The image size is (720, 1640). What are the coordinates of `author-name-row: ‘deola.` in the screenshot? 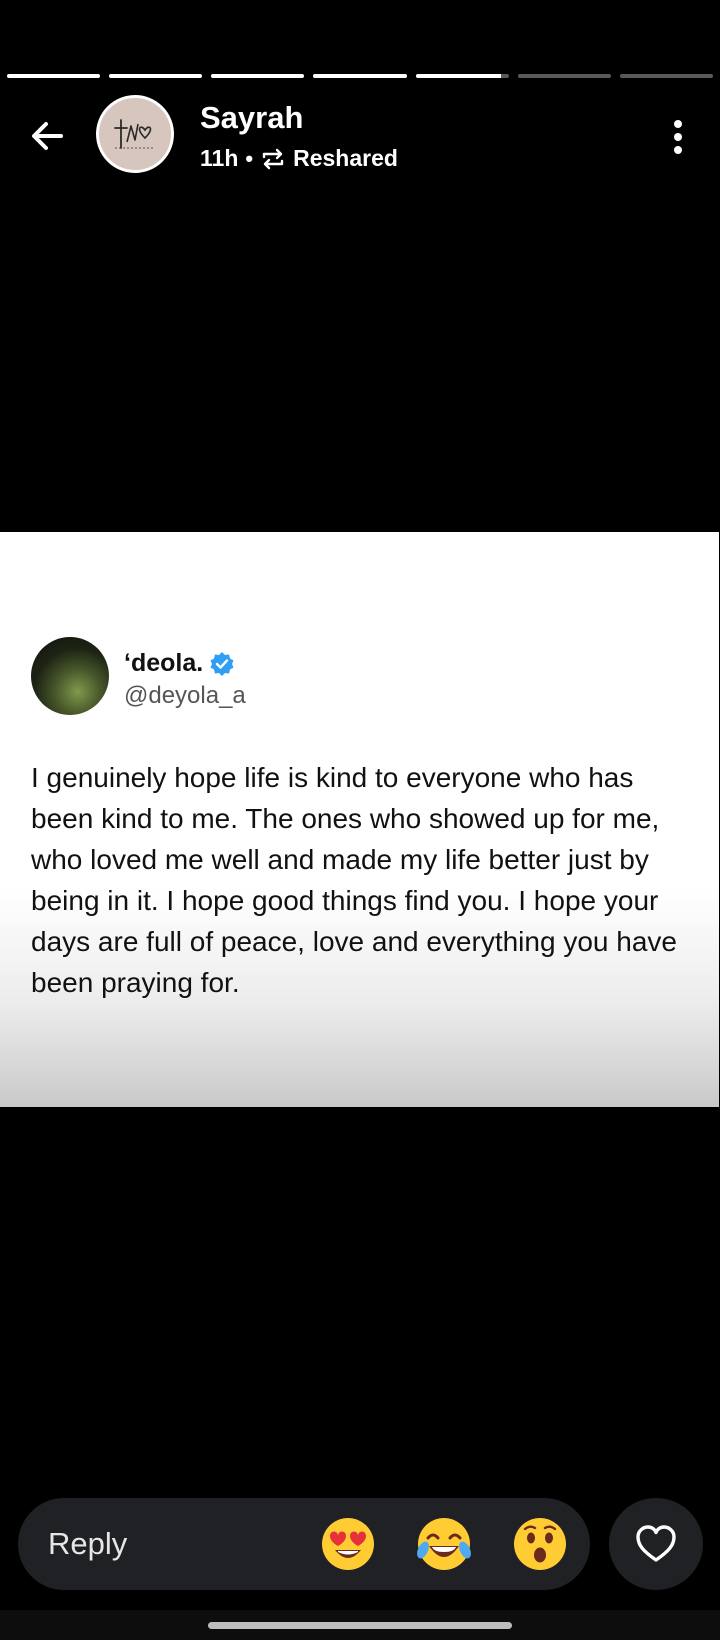 It's located at (179, 663).